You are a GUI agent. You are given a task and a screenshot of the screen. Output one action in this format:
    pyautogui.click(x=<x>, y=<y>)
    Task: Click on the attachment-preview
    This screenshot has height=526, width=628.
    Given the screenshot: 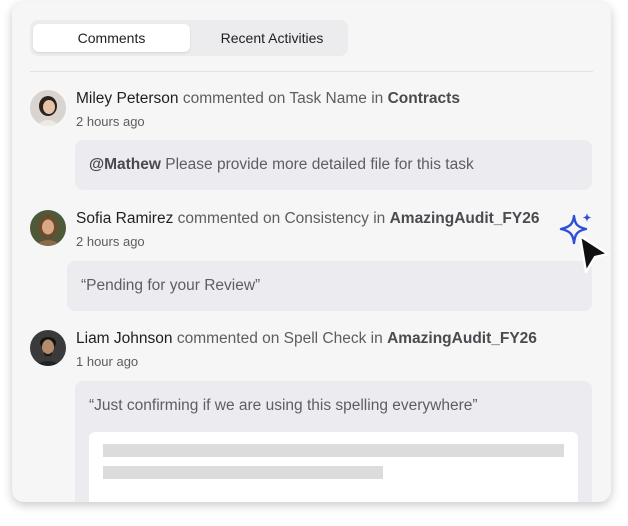 What is the action you would take?
    pyautogui.click(x=333, y=467)
    